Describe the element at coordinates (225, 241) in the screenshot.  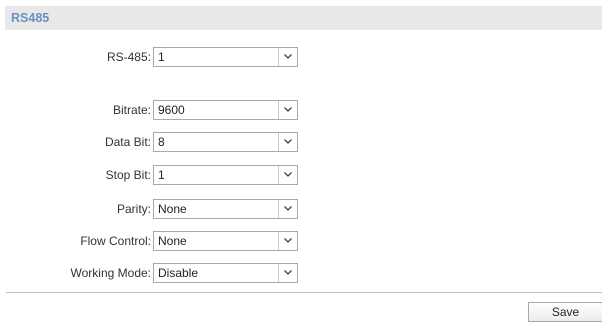
I see `flow-control-select: None` at that location.